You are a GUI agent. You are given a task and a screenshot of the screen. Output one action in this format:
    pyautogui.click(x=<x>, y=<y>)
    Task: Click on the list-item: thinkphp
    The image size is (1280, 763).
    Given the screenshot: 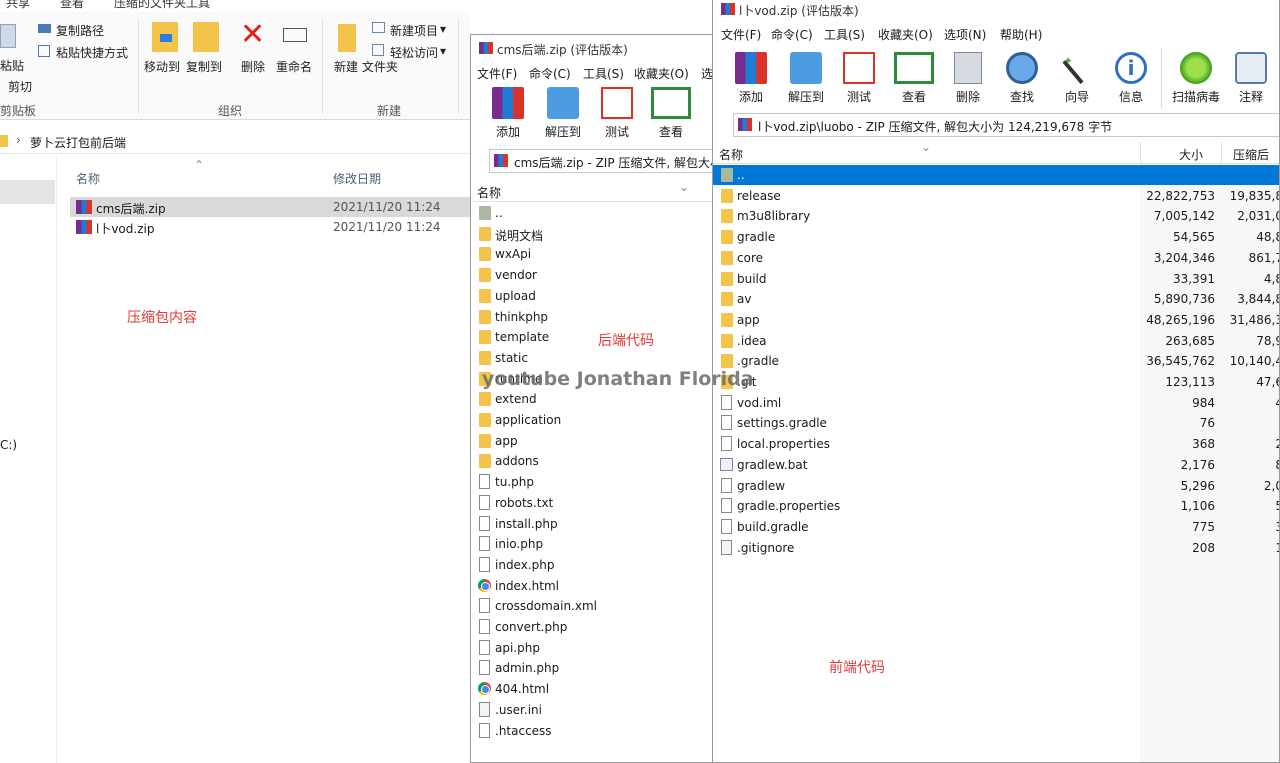 What is the action you would take?
    pyautogui.click(x=595, y=317)
    